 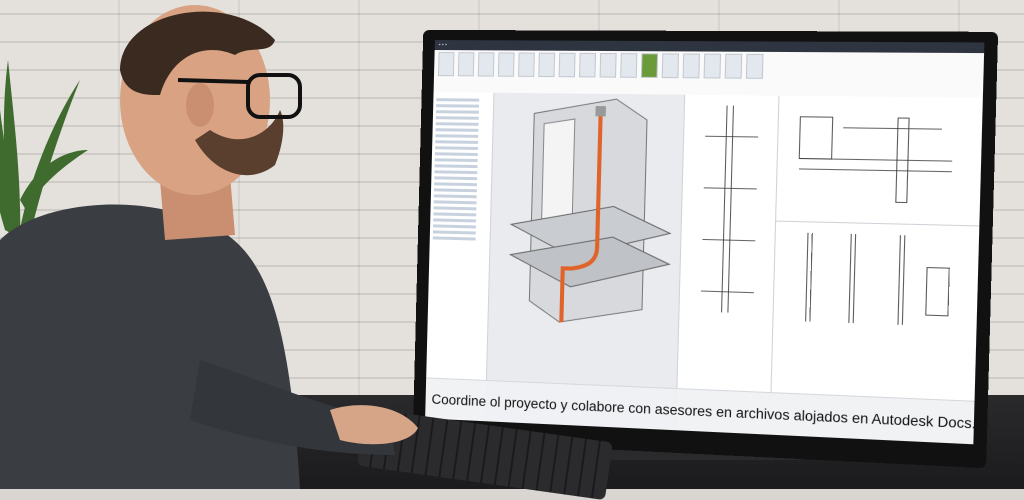 I want to click on view-3d, so click(x=585, y=262).